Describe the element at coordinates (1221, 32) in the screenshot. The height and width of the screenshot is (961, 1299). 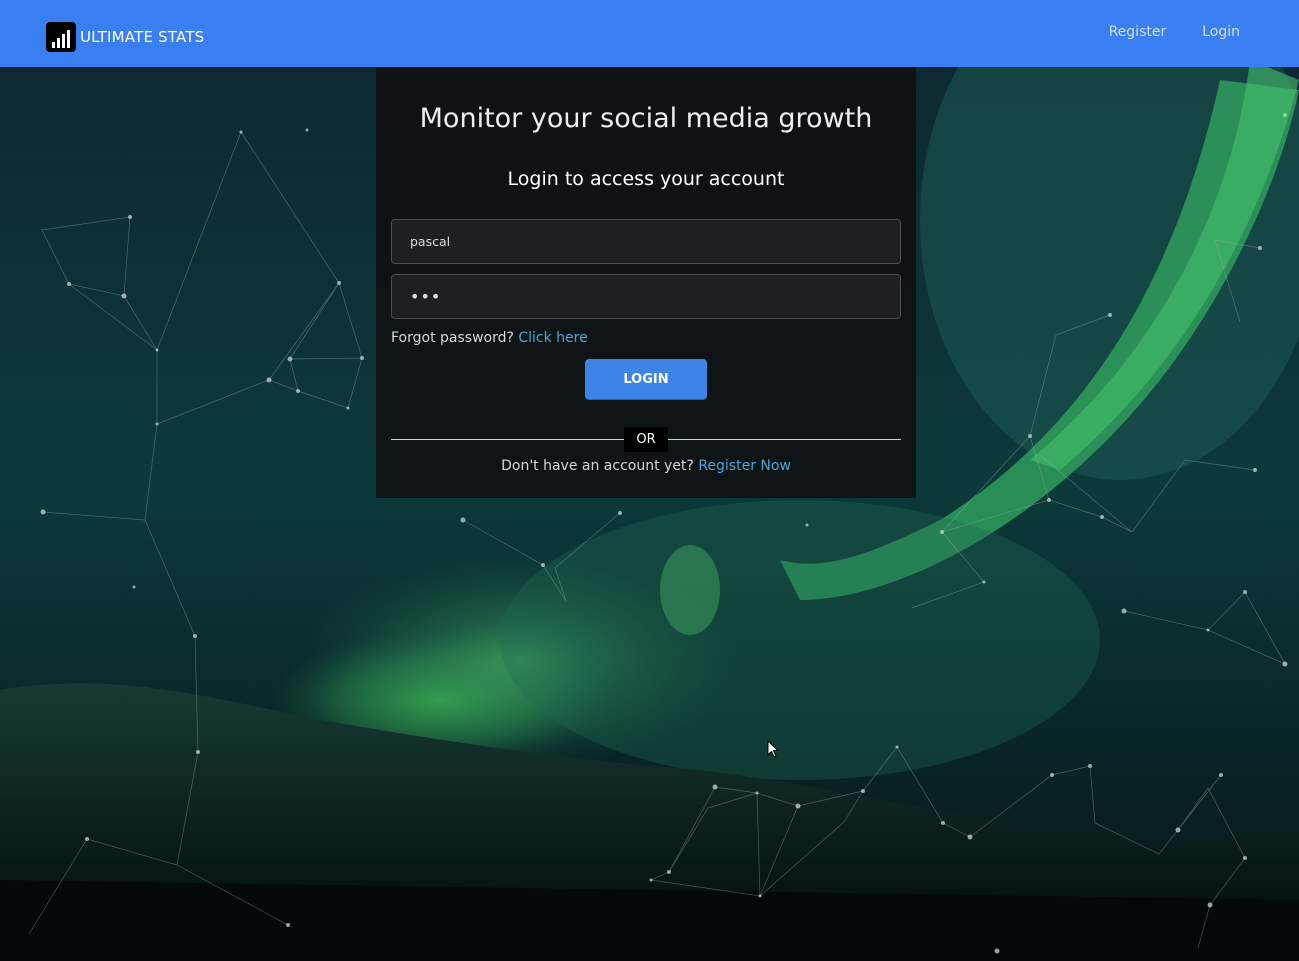
I see `nav-login-link: Login` at that location.